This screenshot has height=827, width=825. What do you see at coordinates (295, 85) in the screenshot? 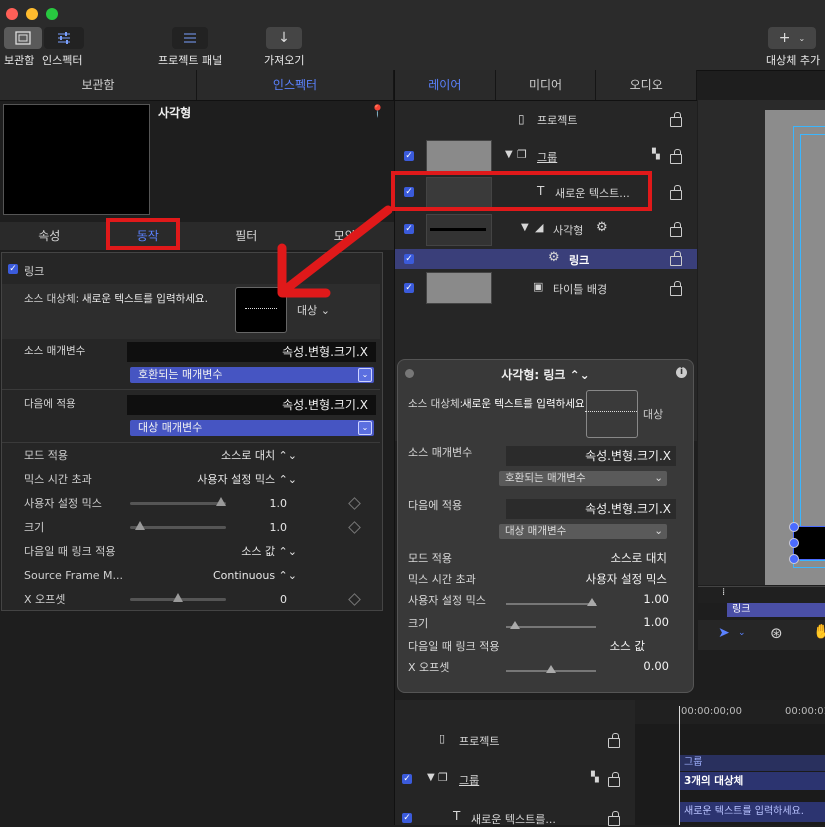
I see `tab-inspector: 인스펙터` at bounding box center [295, 85].